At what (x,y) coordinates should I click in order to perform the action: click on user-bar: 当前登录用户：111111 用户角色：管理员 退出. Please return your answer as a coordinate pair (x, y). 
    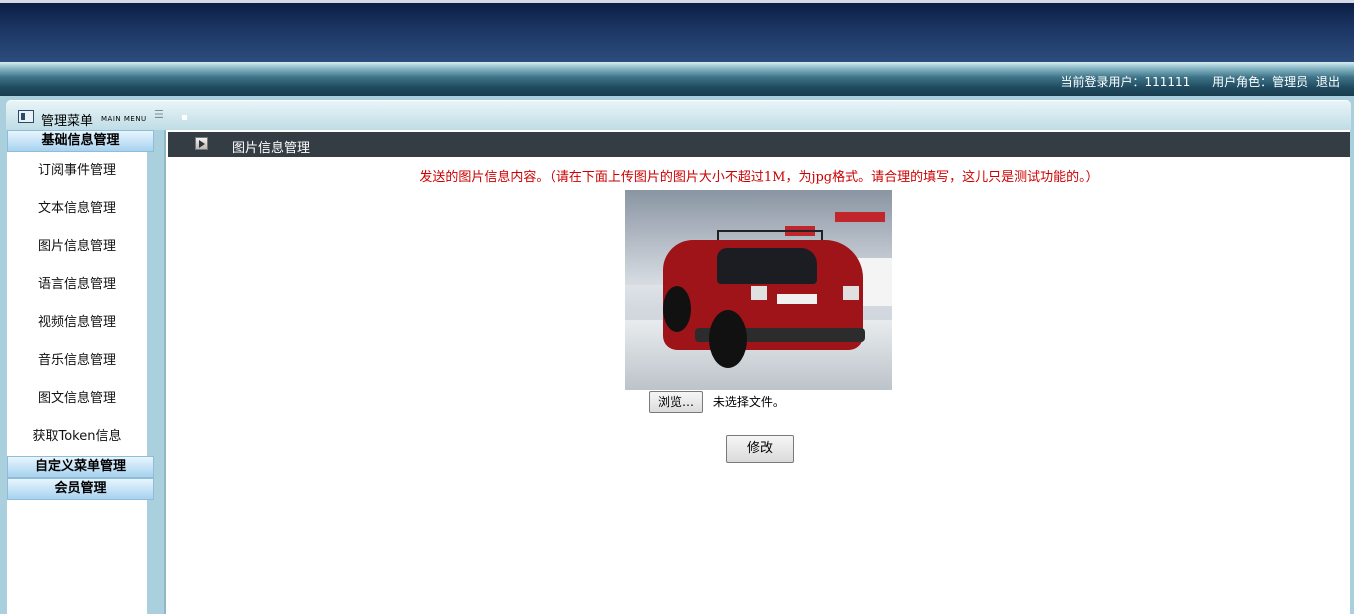
    Looking at the image, I should click on (677, 79).